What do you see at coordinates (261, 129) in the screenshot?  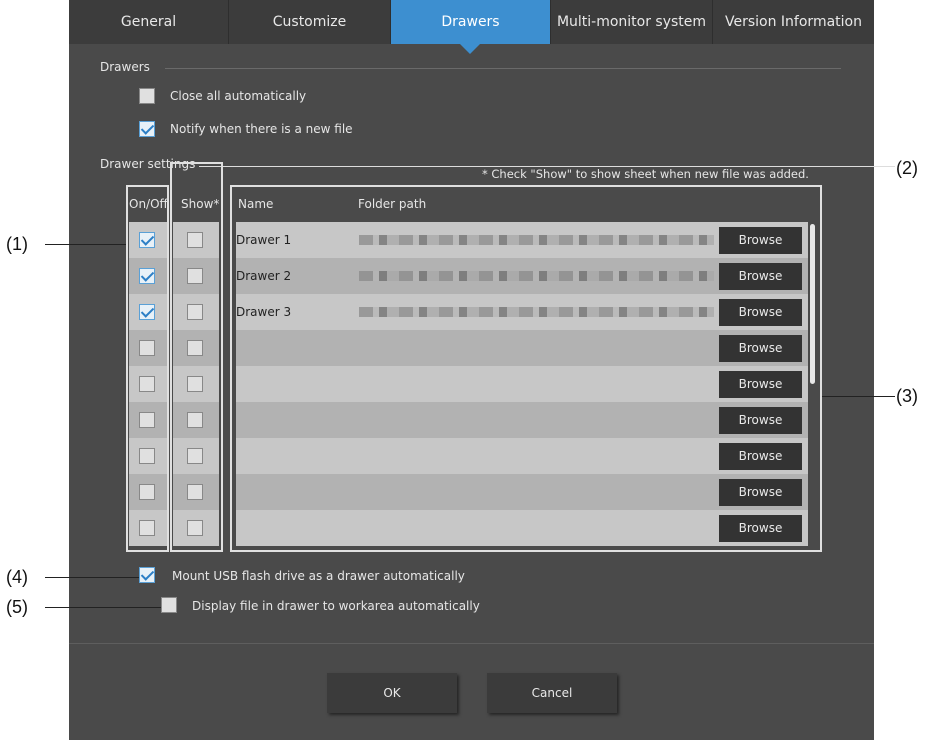 I see `notify-label: Notify when there is a new file` at bounding box center [261, 129].